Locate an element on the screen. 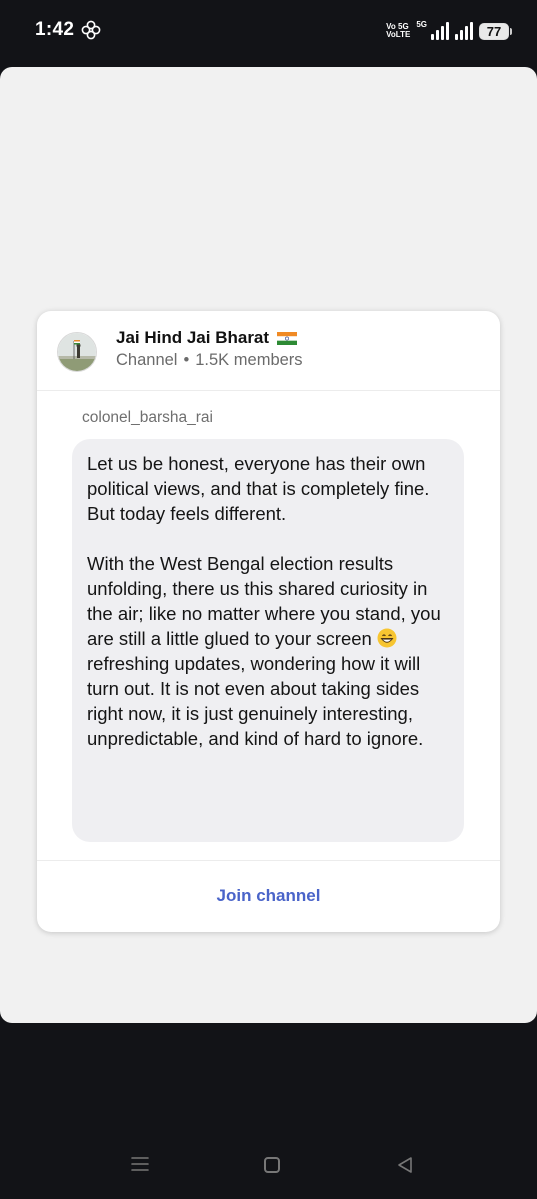 This screenshot has height=1199, width=537. channel-title: Jai Hind Jai Bharat is located at coordinates (207, 338).